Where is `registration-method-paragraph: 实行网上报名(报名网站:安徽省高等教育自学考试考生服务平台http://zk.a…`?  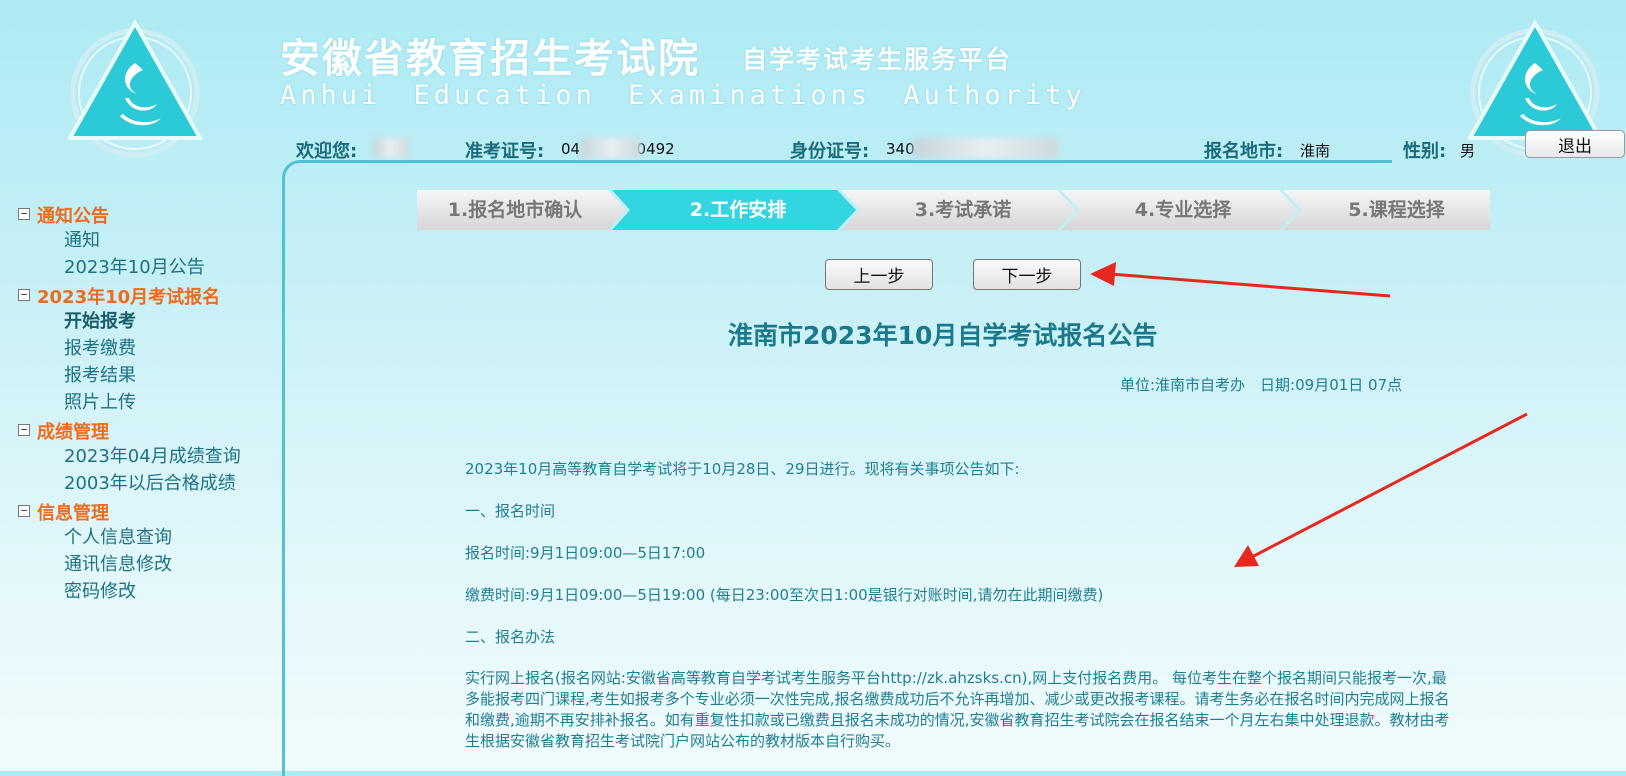 registration-method-paragraph: 实行网上报名(报名网站:安徽省高等教育自学考试考生服务平台http://zk.a… is located at coordinates (957, 709).